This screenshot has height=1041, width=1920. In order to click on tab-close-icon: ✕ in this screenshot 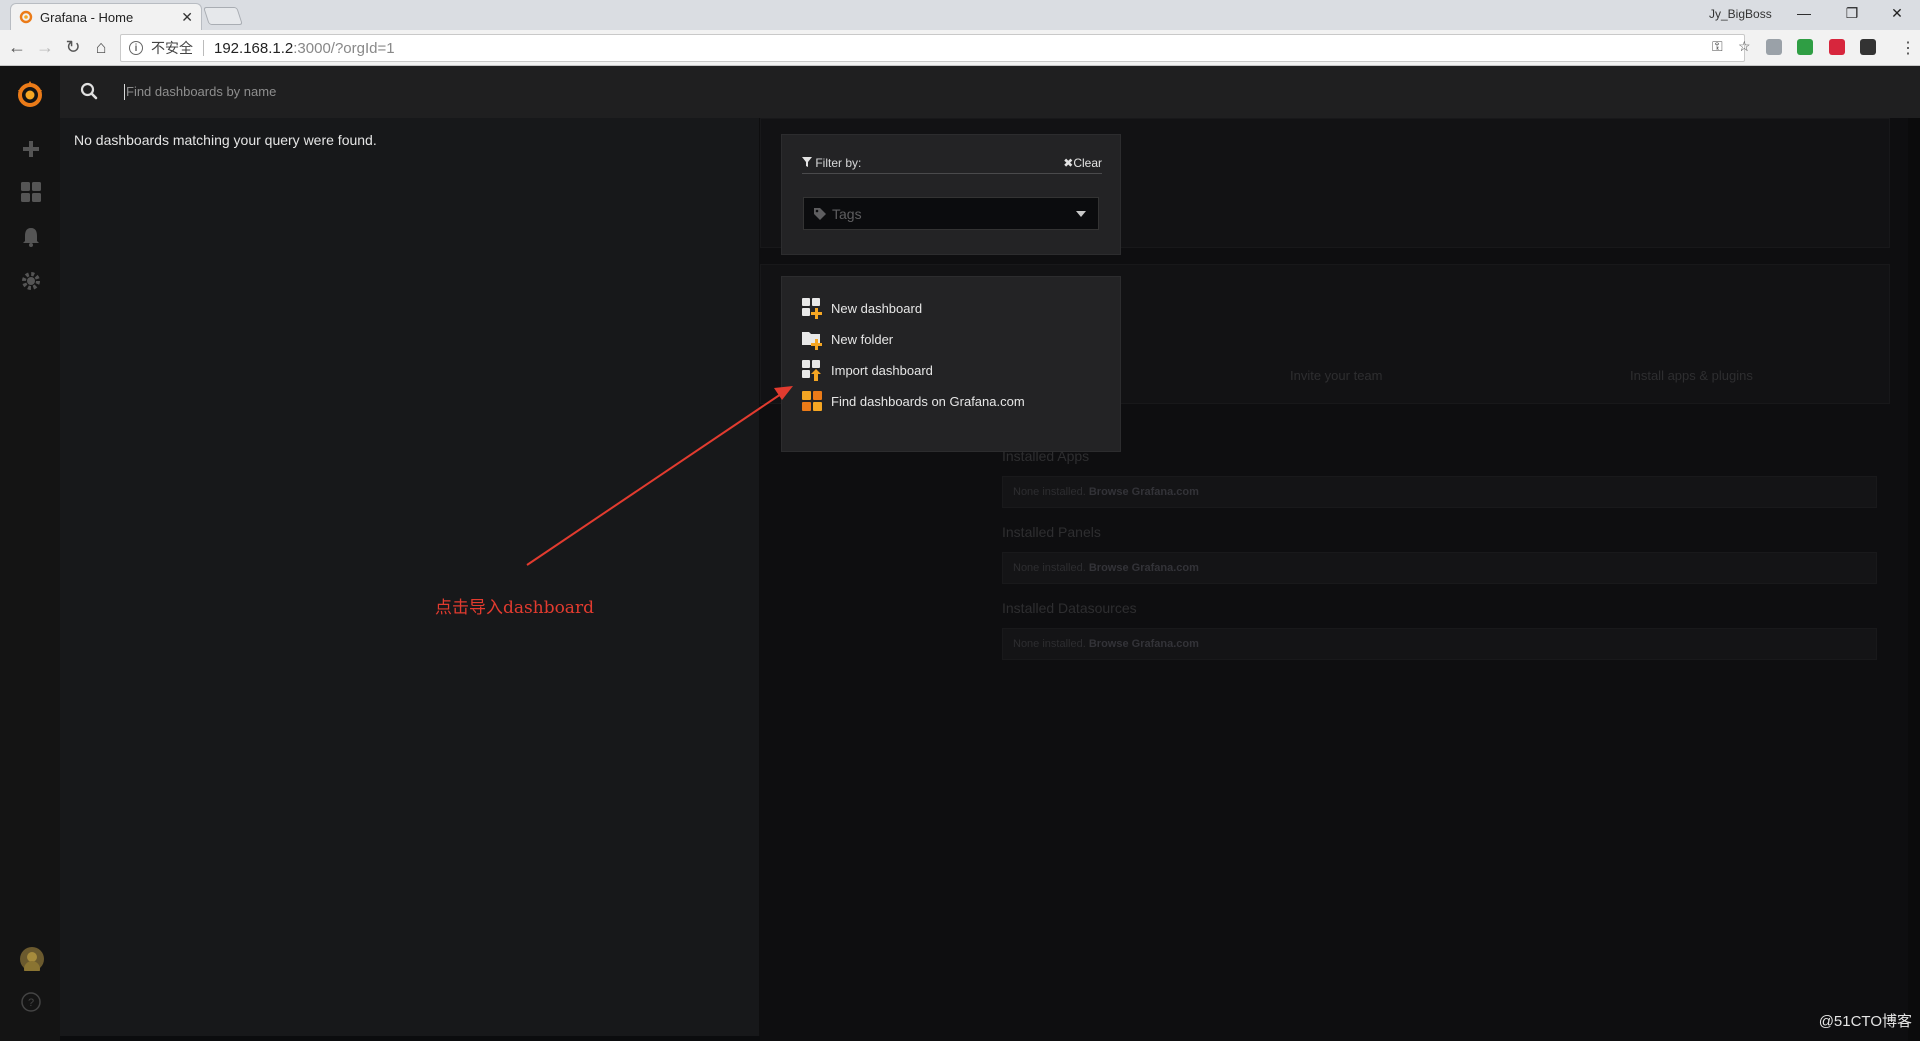, I will do `click(187, 17)`.